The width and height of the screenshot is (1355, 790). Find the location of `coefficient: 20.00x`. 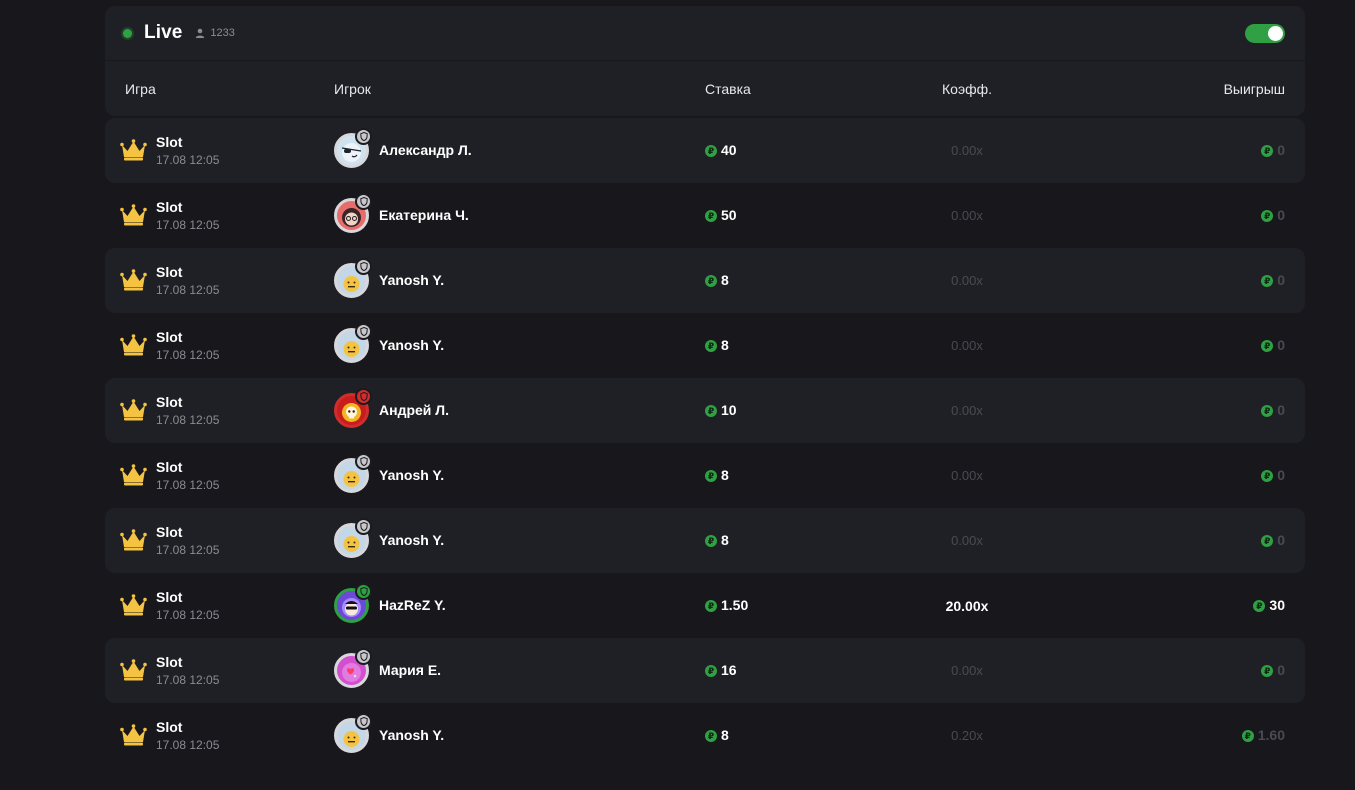

coefficient: 20.00x is located at coordinates (967, 606).